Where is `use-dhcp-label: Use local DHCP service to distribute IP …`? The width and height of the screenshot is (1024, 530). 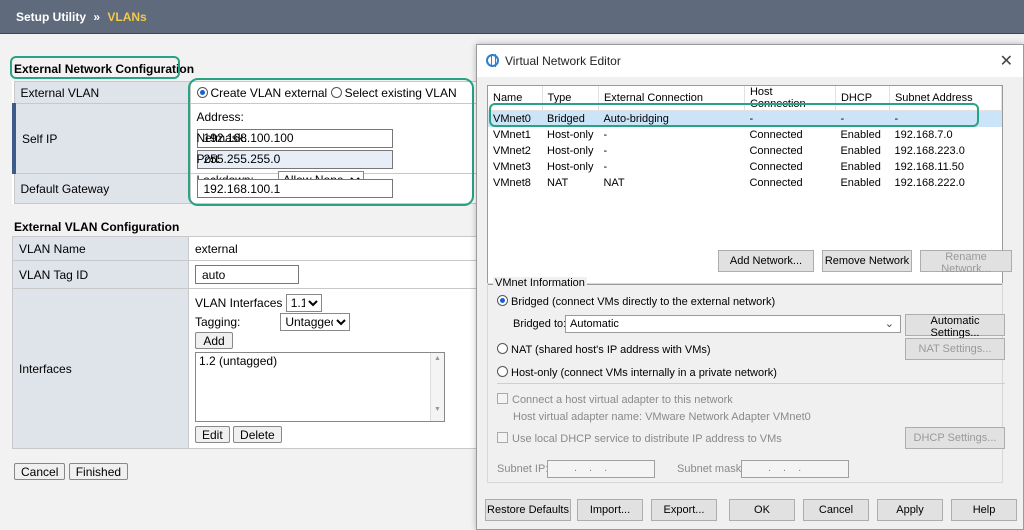
use-dhcp-label: Use local DHCP service to distribute IP … is located at coordinates (647, 439).